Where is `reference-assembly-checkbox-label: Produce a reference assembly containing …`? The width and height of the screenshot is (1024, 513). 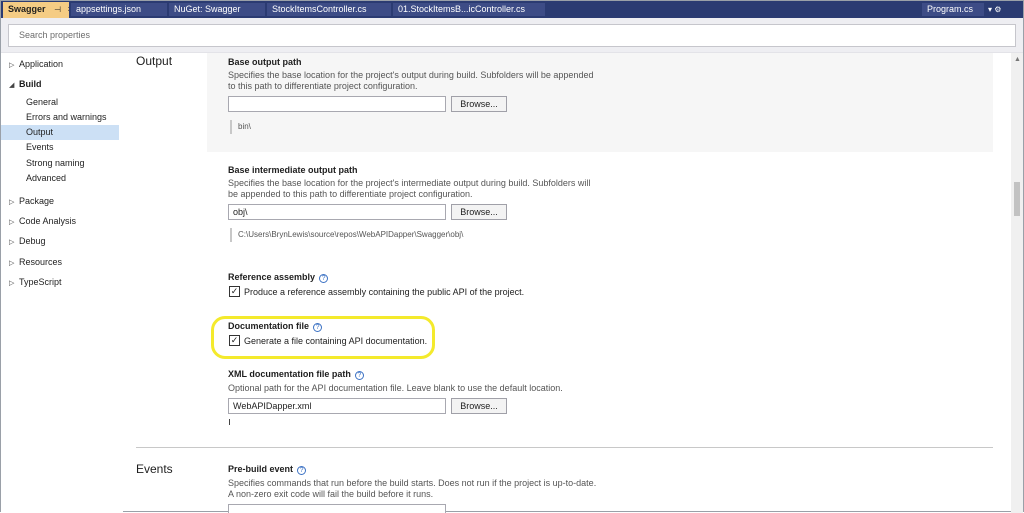
reference-assembly-checkbox-label: Produce a reference assembly containing … is located at coordinates (384, 292).